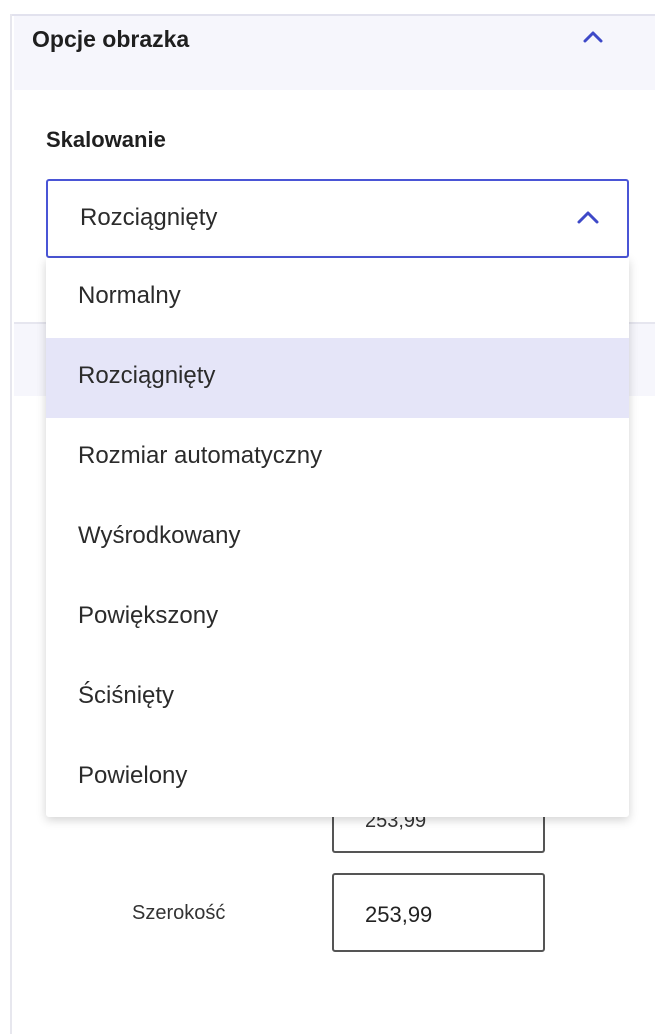 The image size is (655, 1034). Describe the element at coordinates (159, 535) in the screenshot. I see `option-label: Wyśrodkowany` at that location.